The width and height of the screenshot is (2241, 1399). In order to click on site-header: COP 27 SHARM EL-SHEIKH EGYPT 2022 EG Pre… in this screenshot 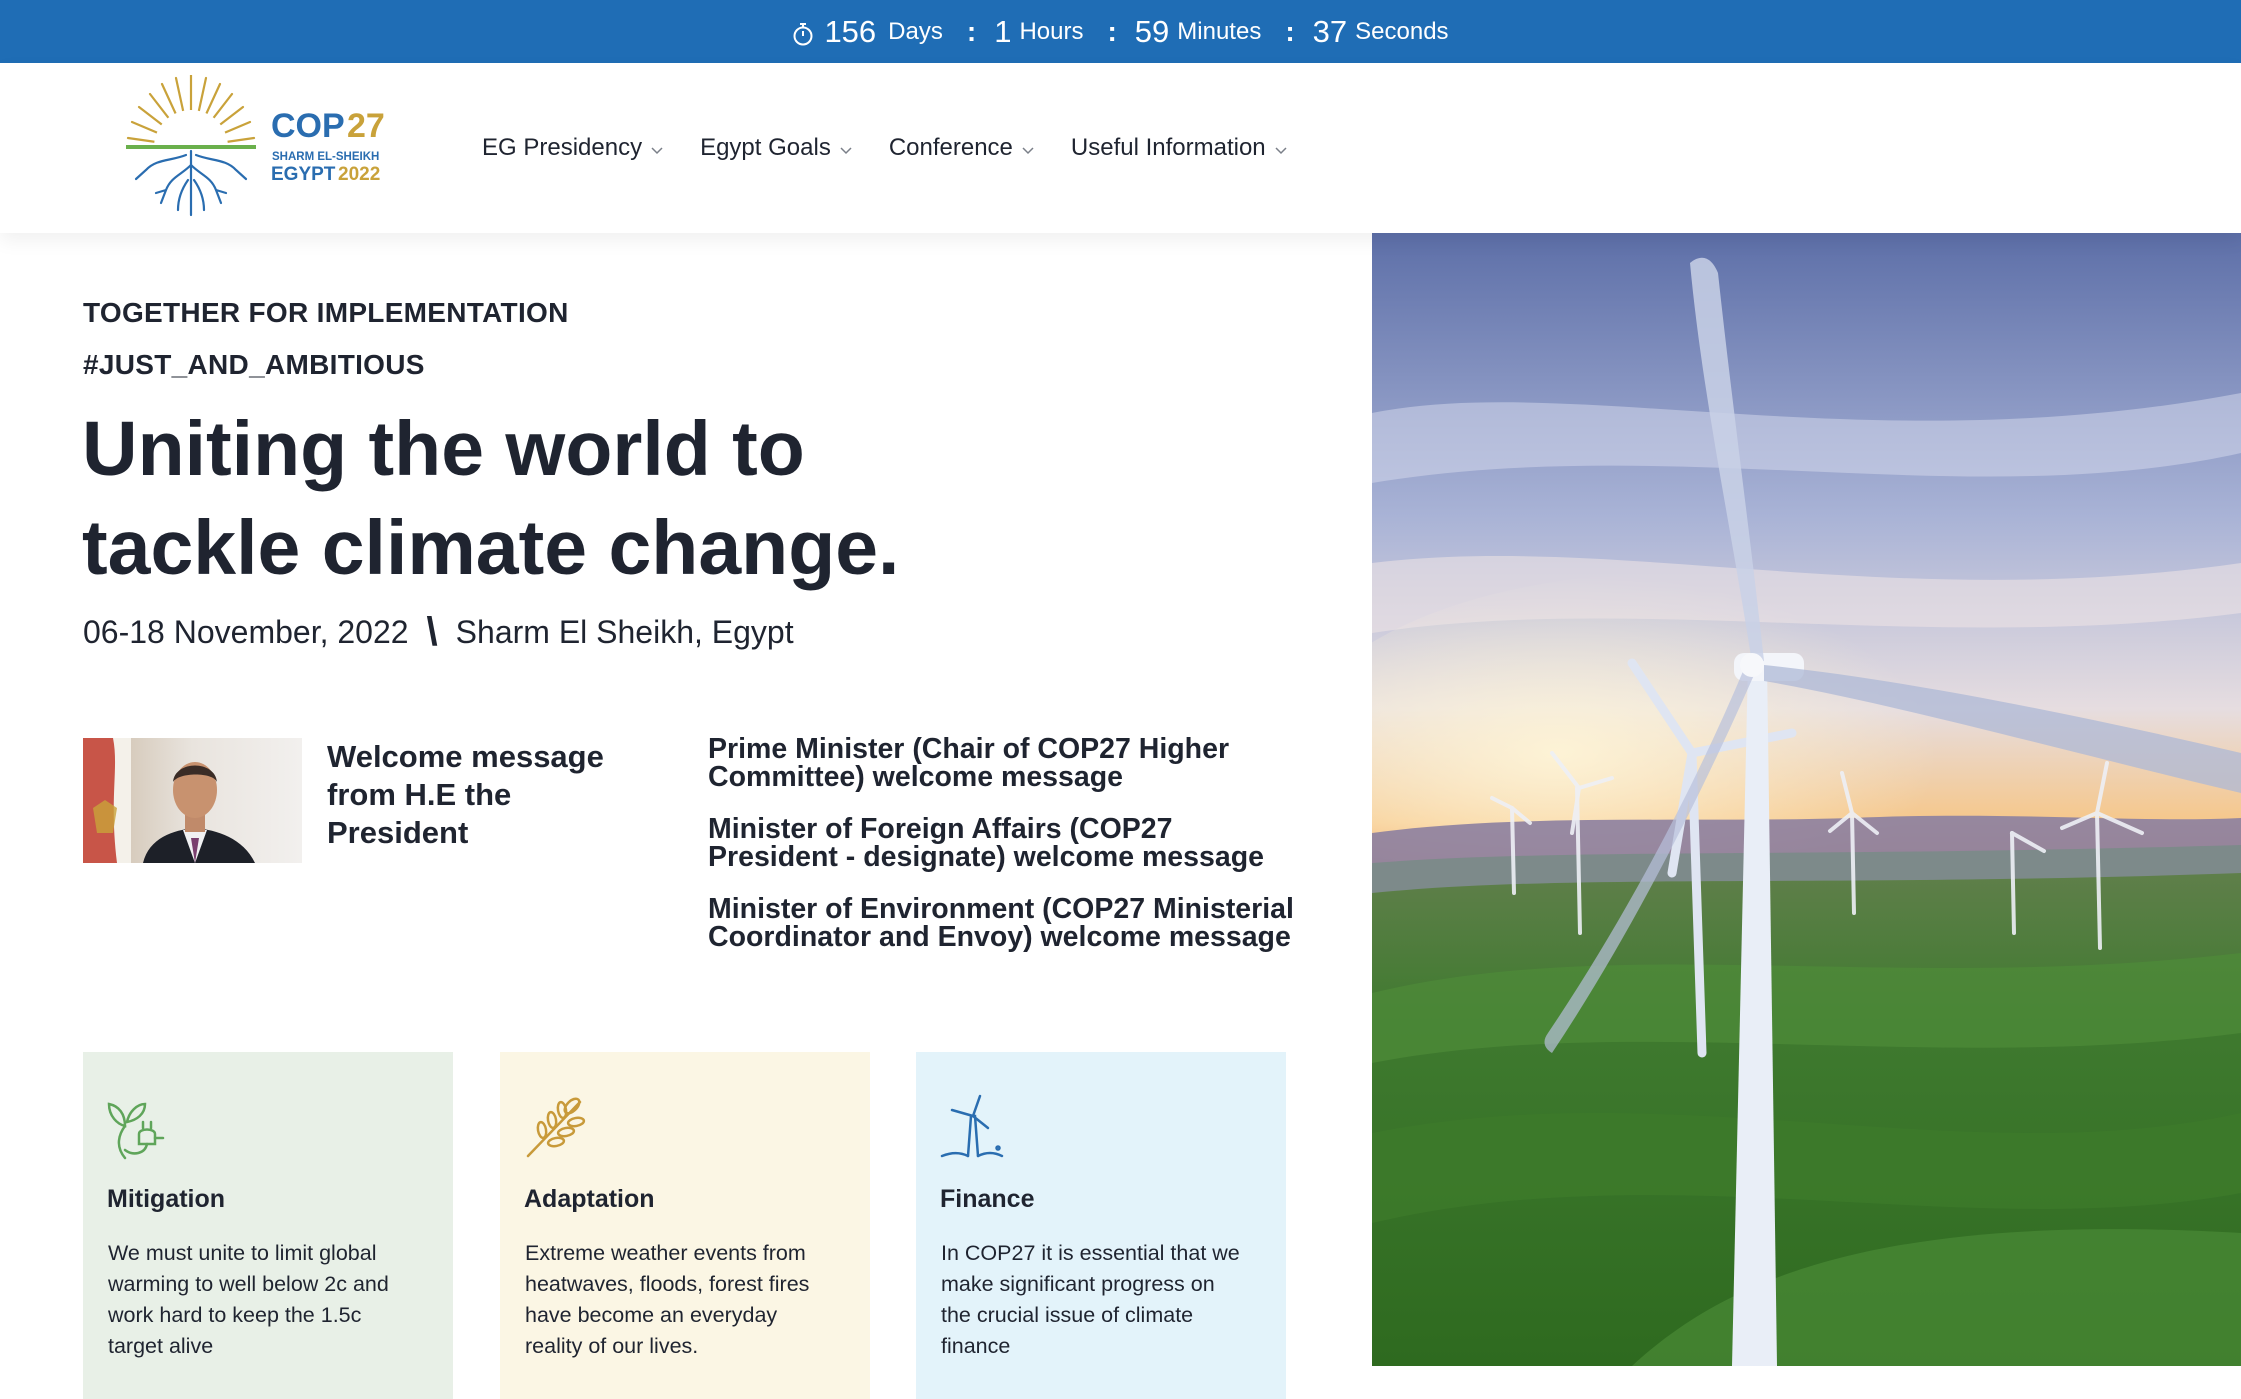, I will do `click(1120, 148)`.